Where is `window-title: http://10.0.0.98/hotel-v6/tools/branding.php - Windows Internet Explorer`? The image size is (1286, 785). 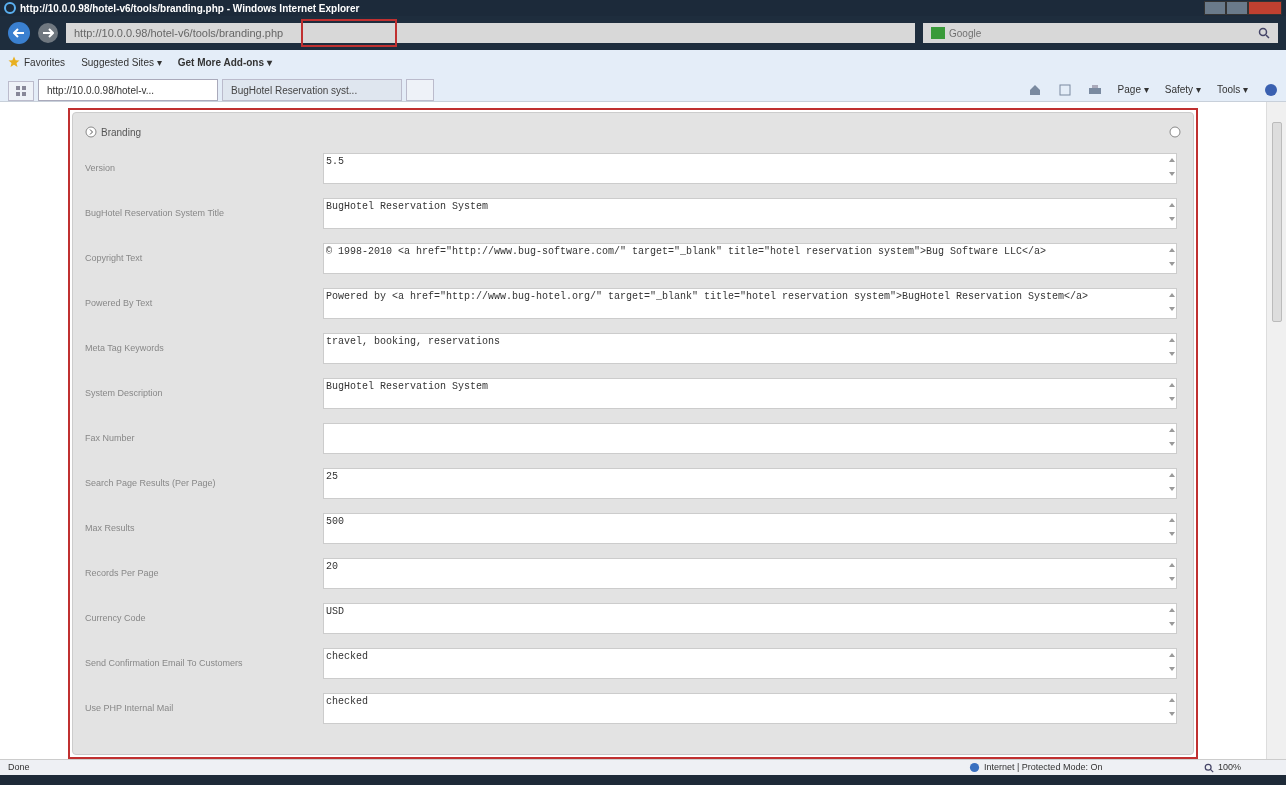 window-title: http://10.0.0.98/hotel-v6/tools/branding.php - Windows Internet Explorer is located at coordinates (190, 8).